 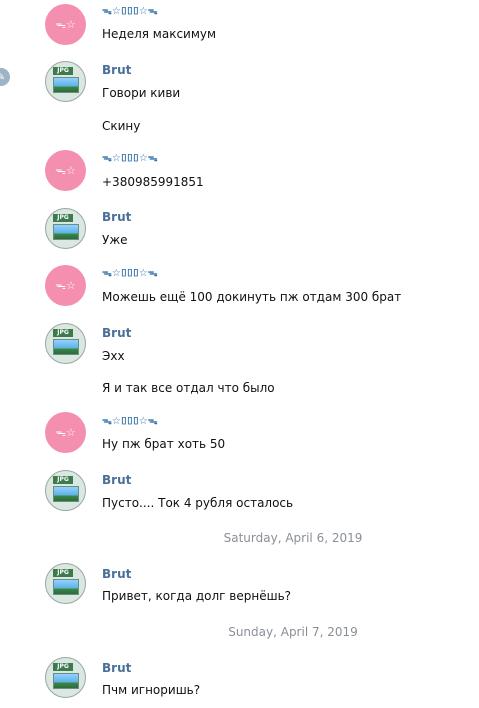 What do you see at coordinates (293, 538) in the screenshot?
I see `date-separator: Saturday, April 6, 2019` at bounding box center [293, 538].